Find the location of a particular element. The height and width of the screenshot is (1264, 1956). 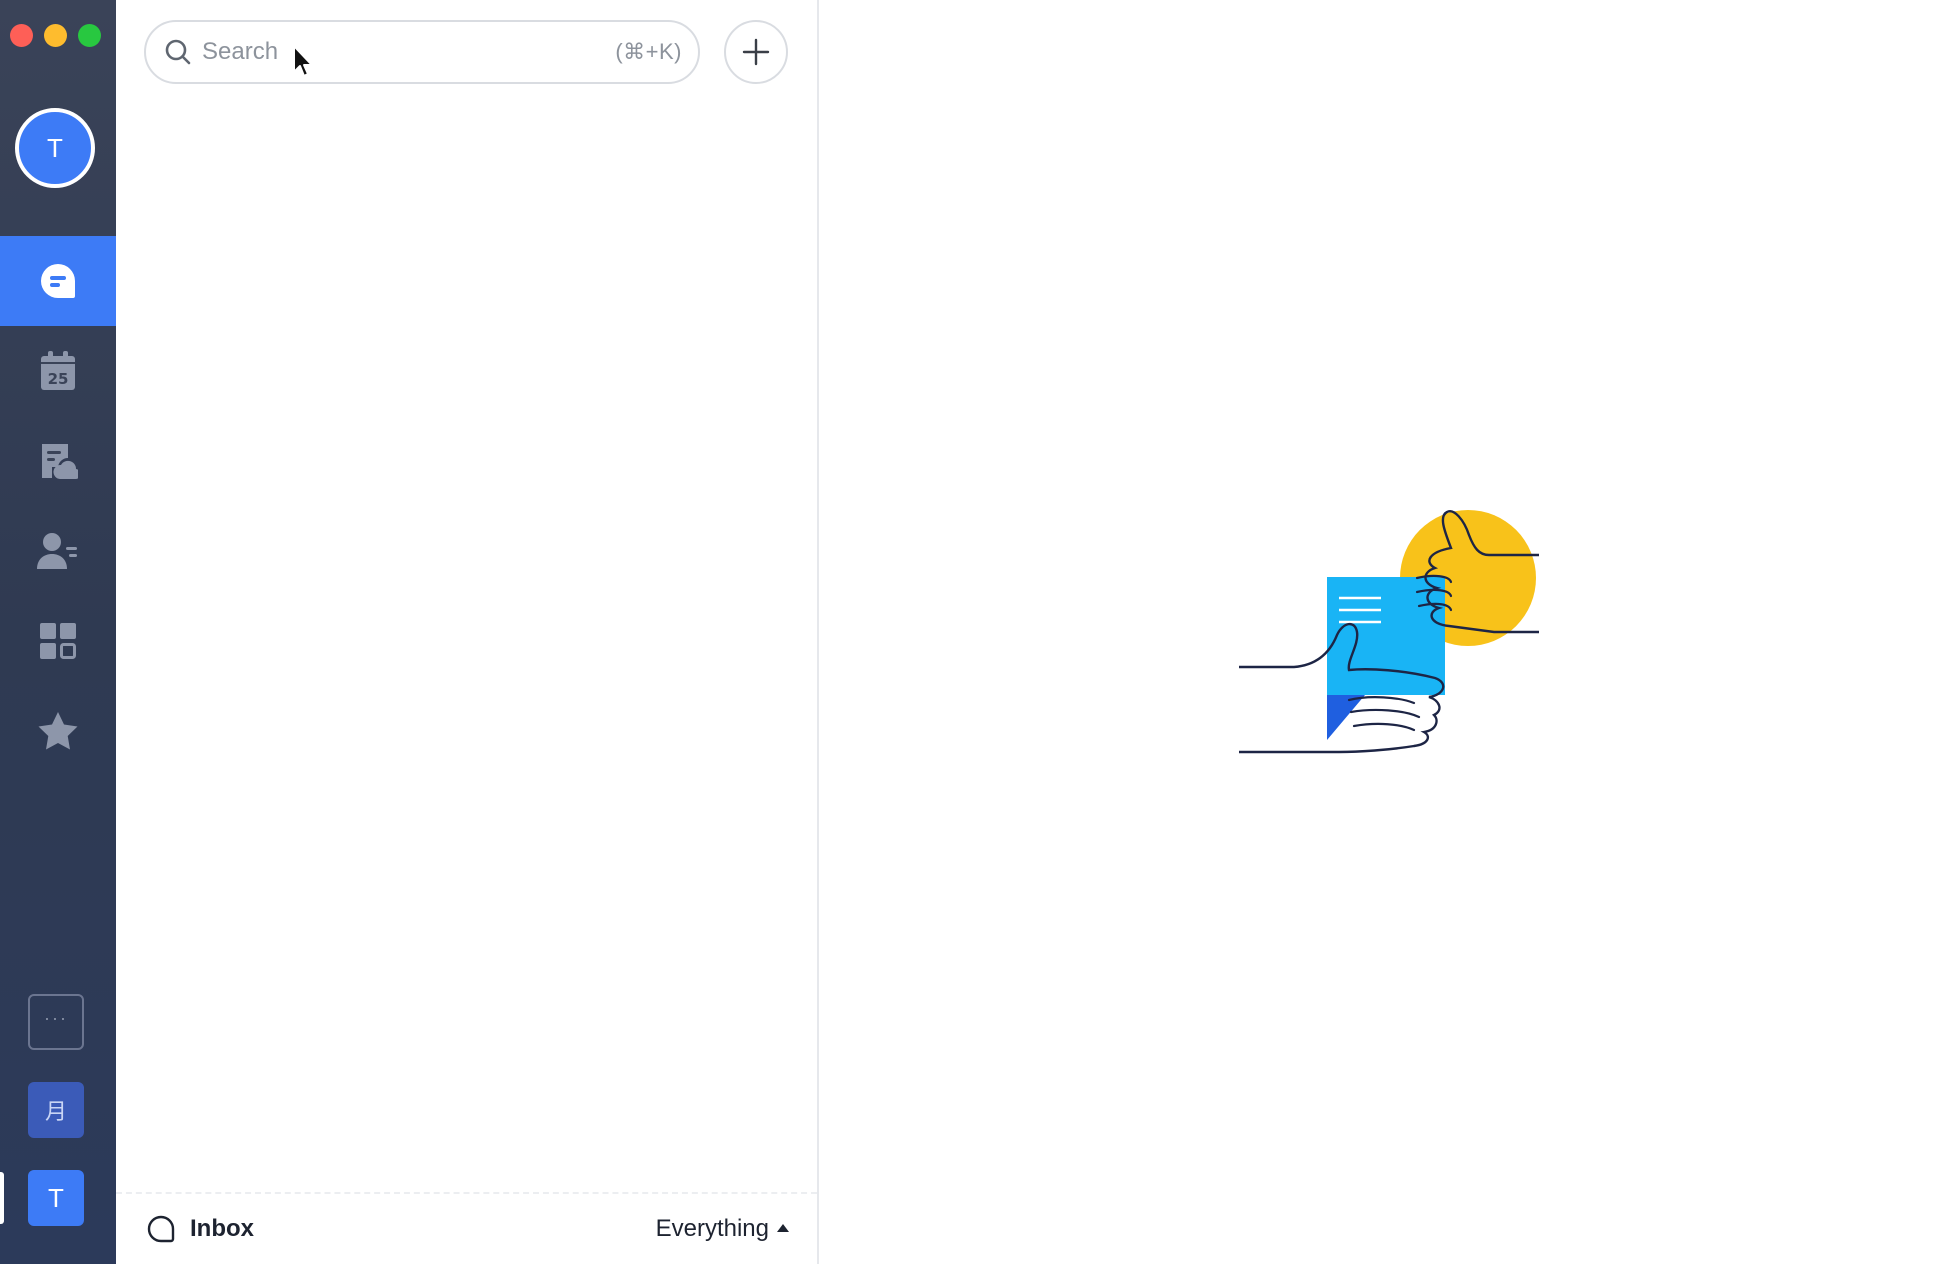

mouse-cursor-icon is located at coordinates (303, 61).